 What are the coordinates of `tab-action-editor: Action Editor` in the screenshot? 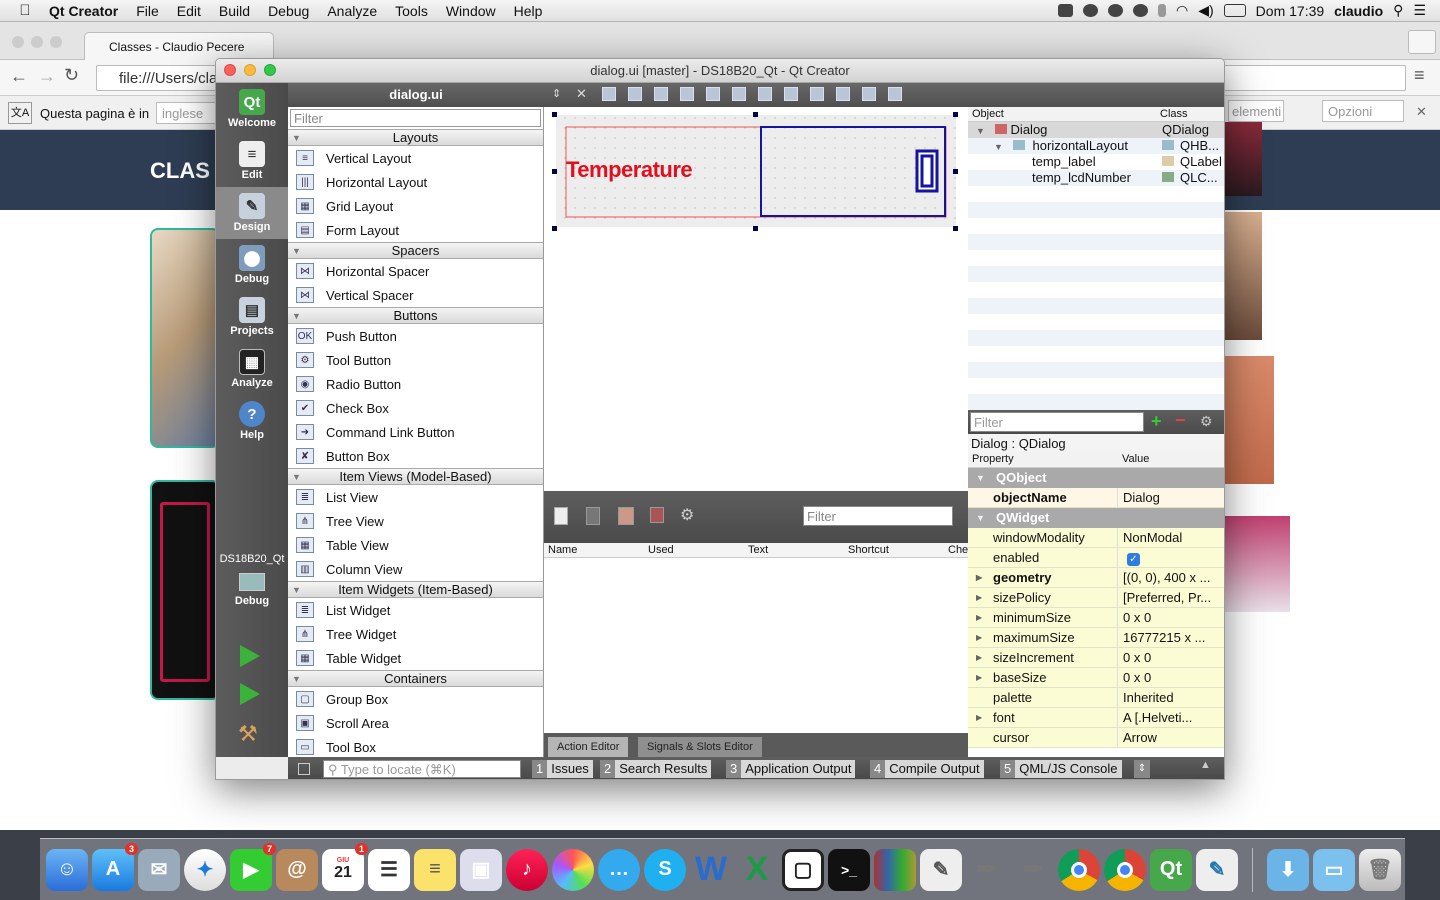 It's located at (588, 747).